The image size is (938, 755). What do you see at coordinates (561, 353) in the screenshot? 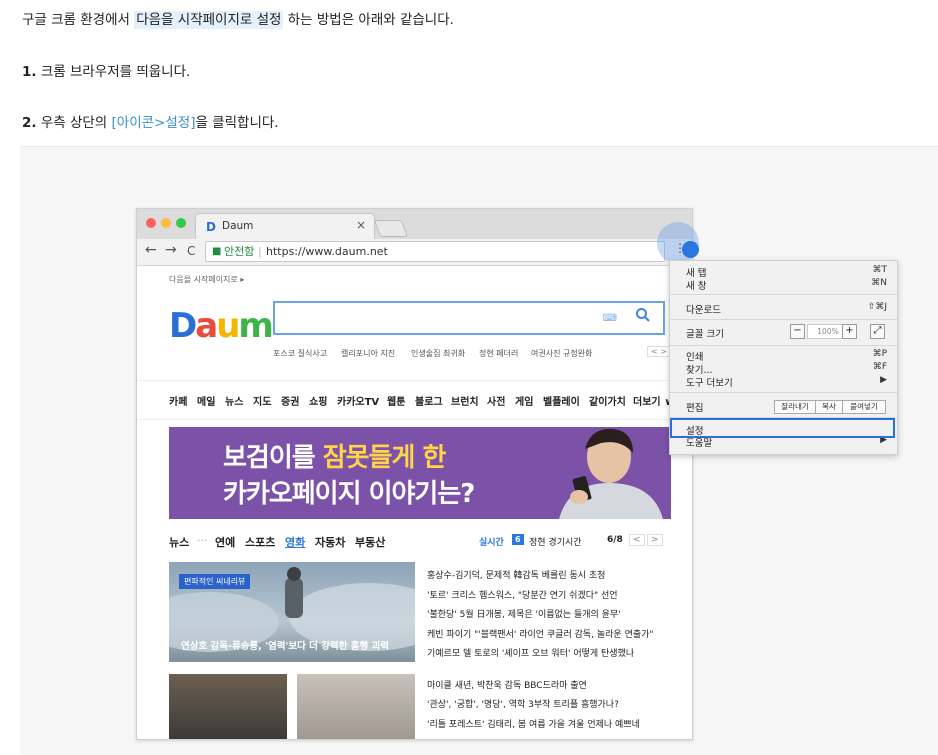
I see `suggestion-5: 여권사진 규정완화` at bounding box center [561, 353].